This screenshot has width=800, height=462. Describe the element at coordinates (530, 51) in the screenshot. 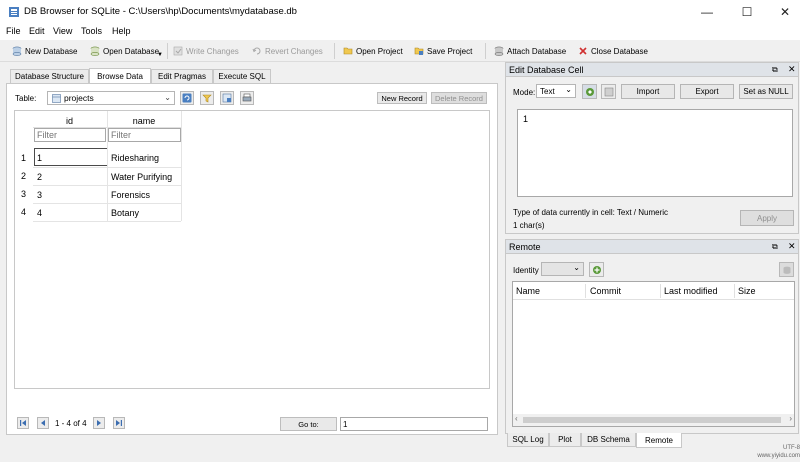

I see `attach-database-button: Attach Database` at that location.